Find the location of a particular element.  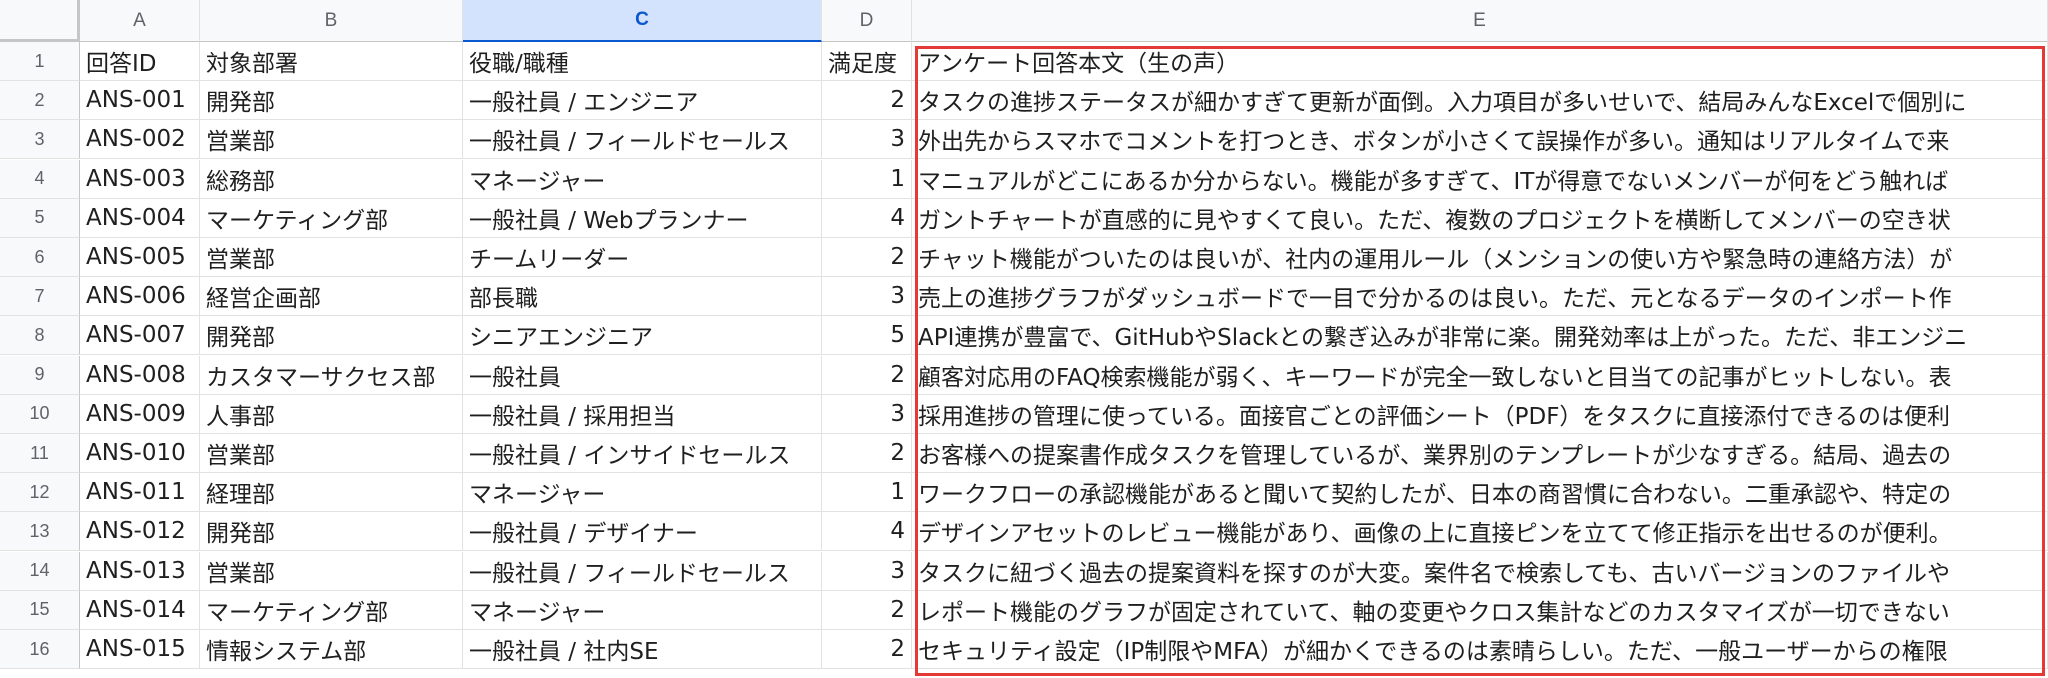

cell-response-id: ANS-003 is located at coordinates (140, 179).